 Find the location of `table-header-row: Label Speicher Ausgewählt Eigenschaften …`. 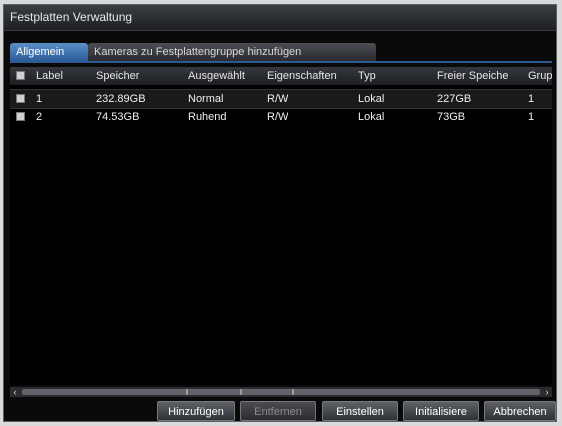

table-header-row: Label Speicher Ausgewählt Eigenschaften … is located at coordinates (281, 76).